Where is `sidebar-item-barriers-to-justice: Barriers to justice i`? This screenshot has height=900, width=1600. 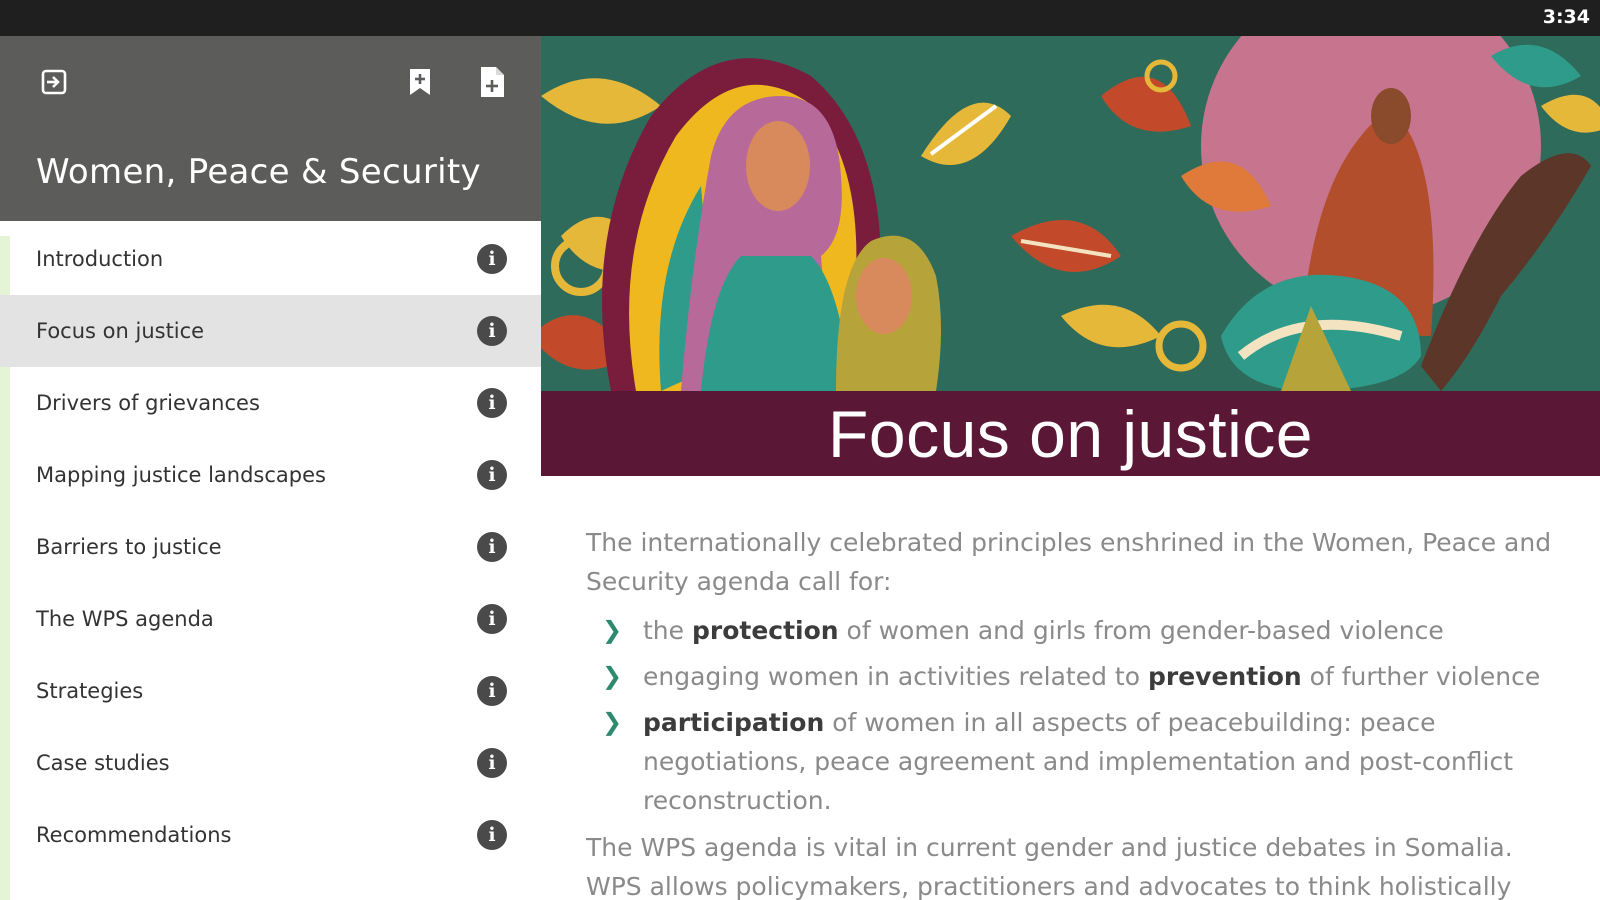
sidebar-item-barriers-to-justice: Barriers to justice i is located at coordinates (270, 547).